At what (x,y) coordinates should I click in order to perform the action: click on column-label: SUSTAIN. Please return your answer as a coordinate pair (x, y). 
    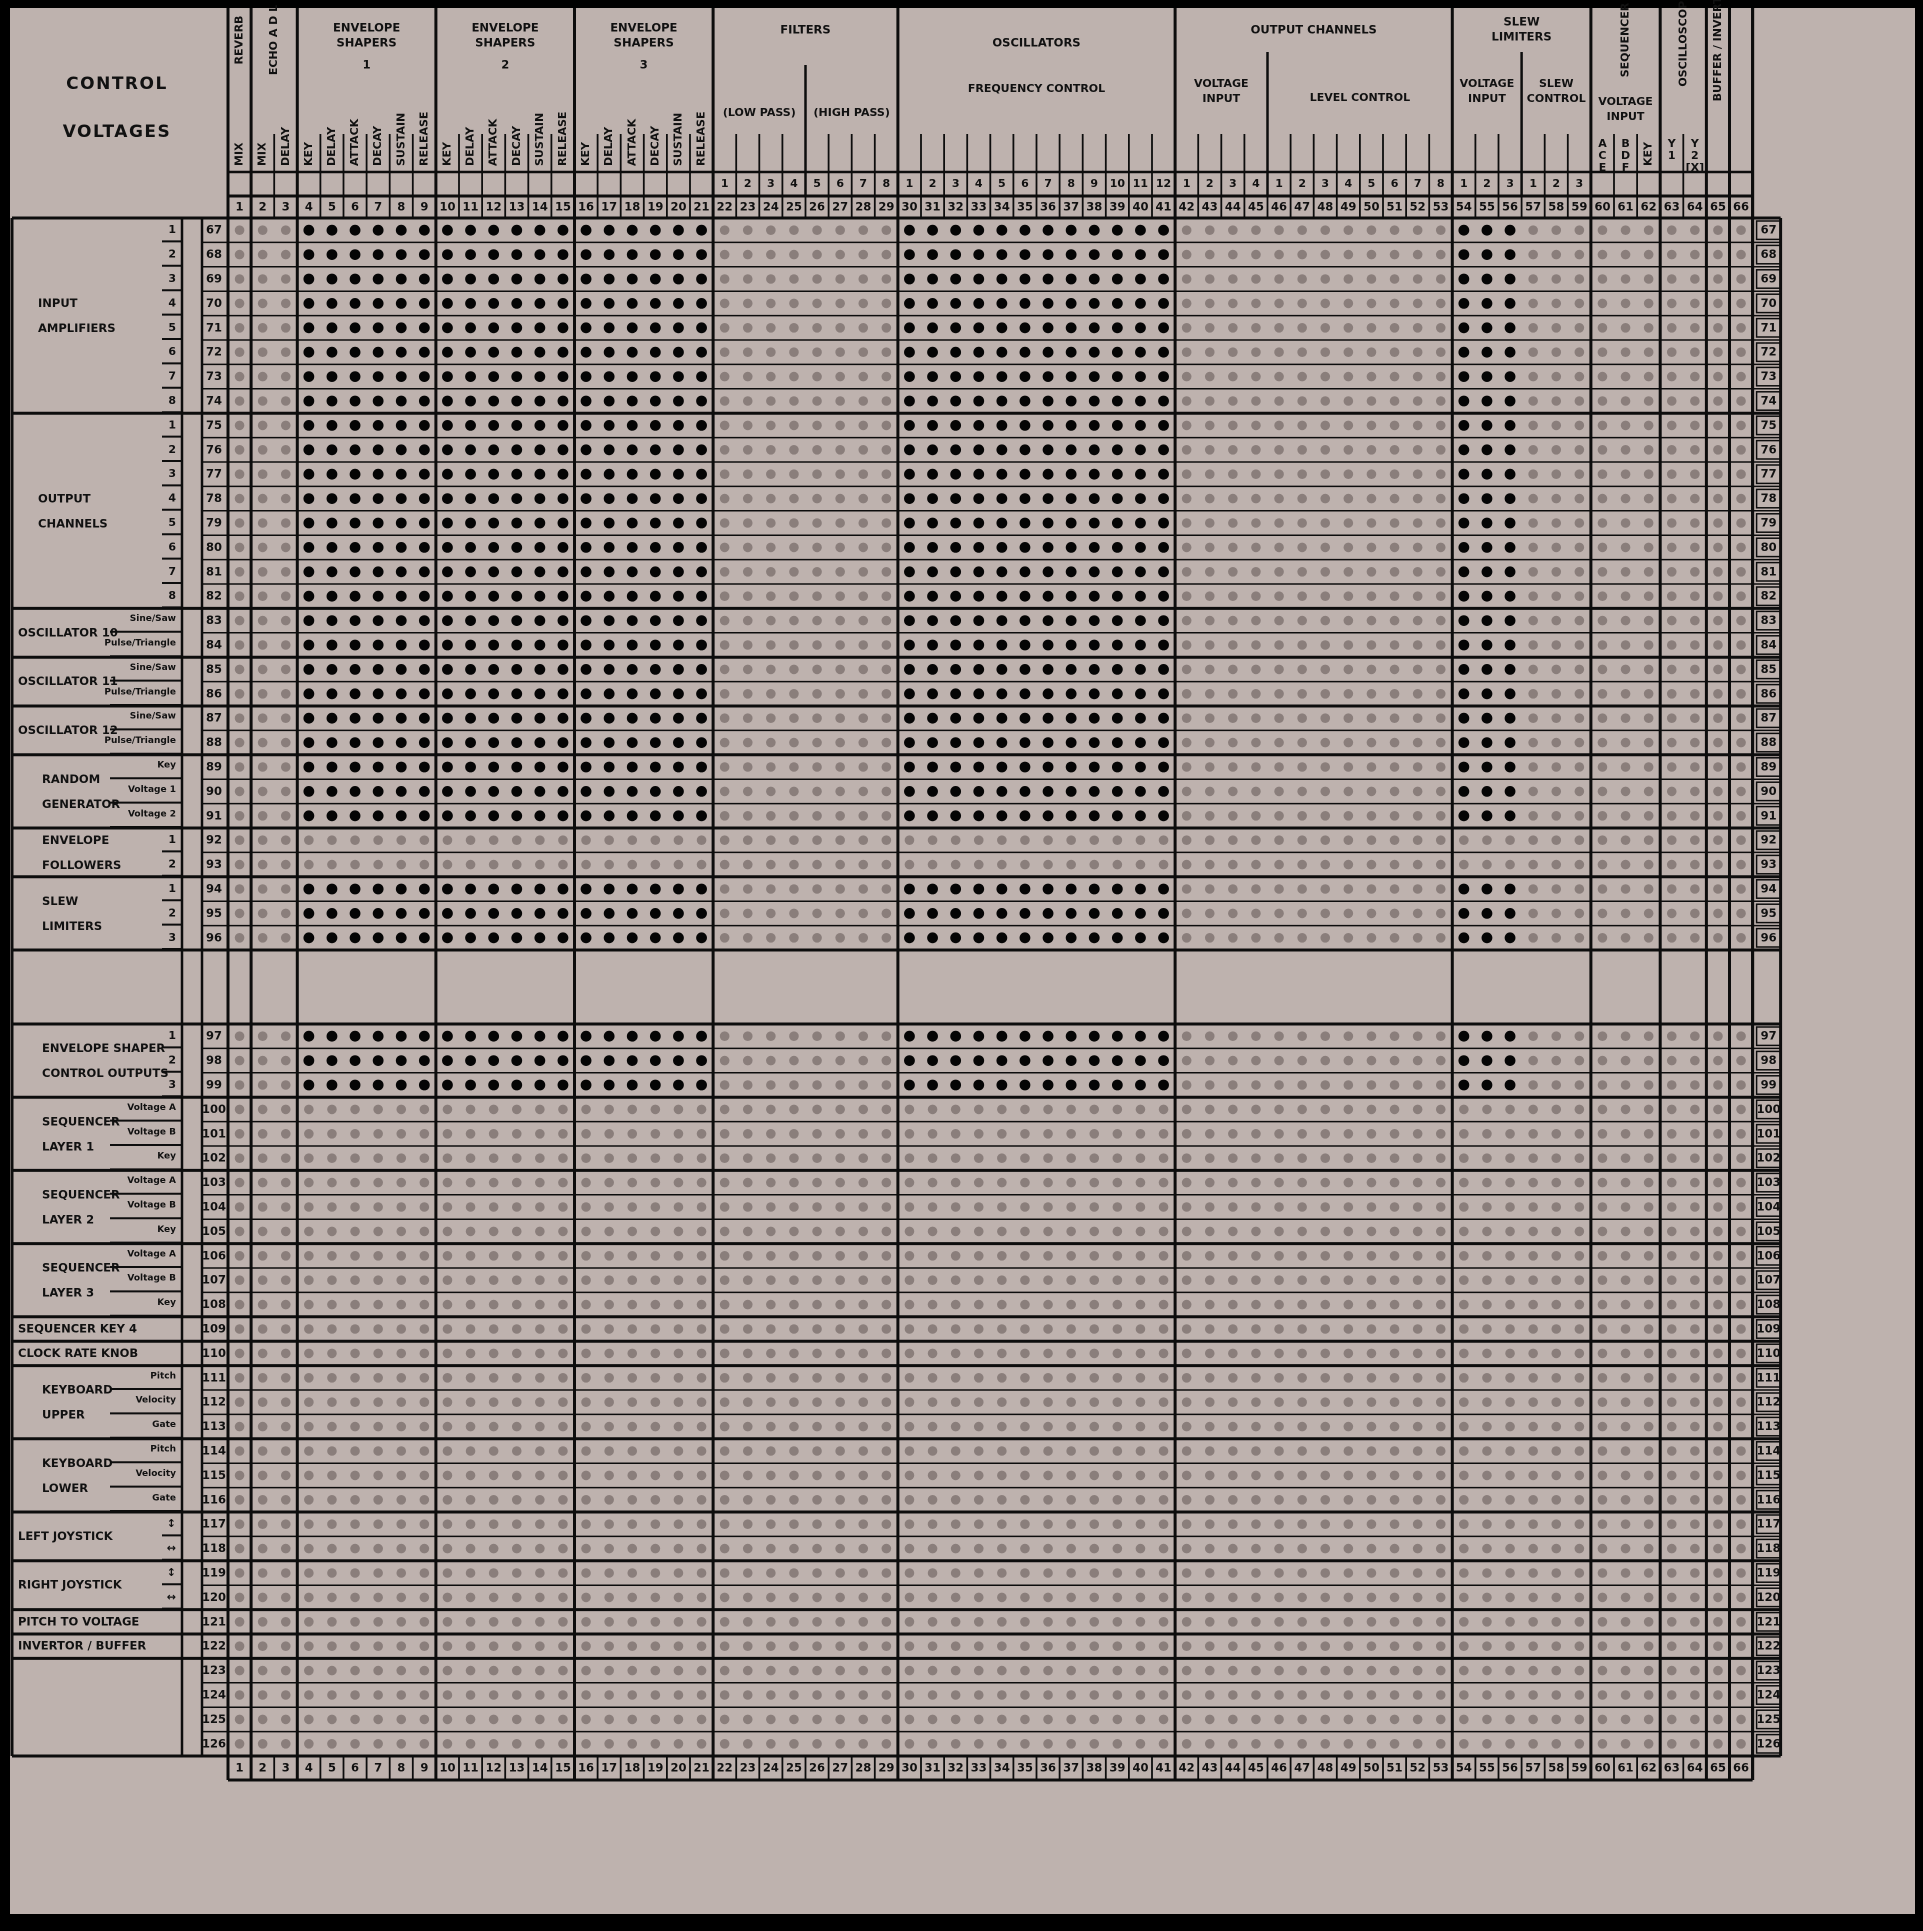
    Looking at the image, I should click on (677, 139).